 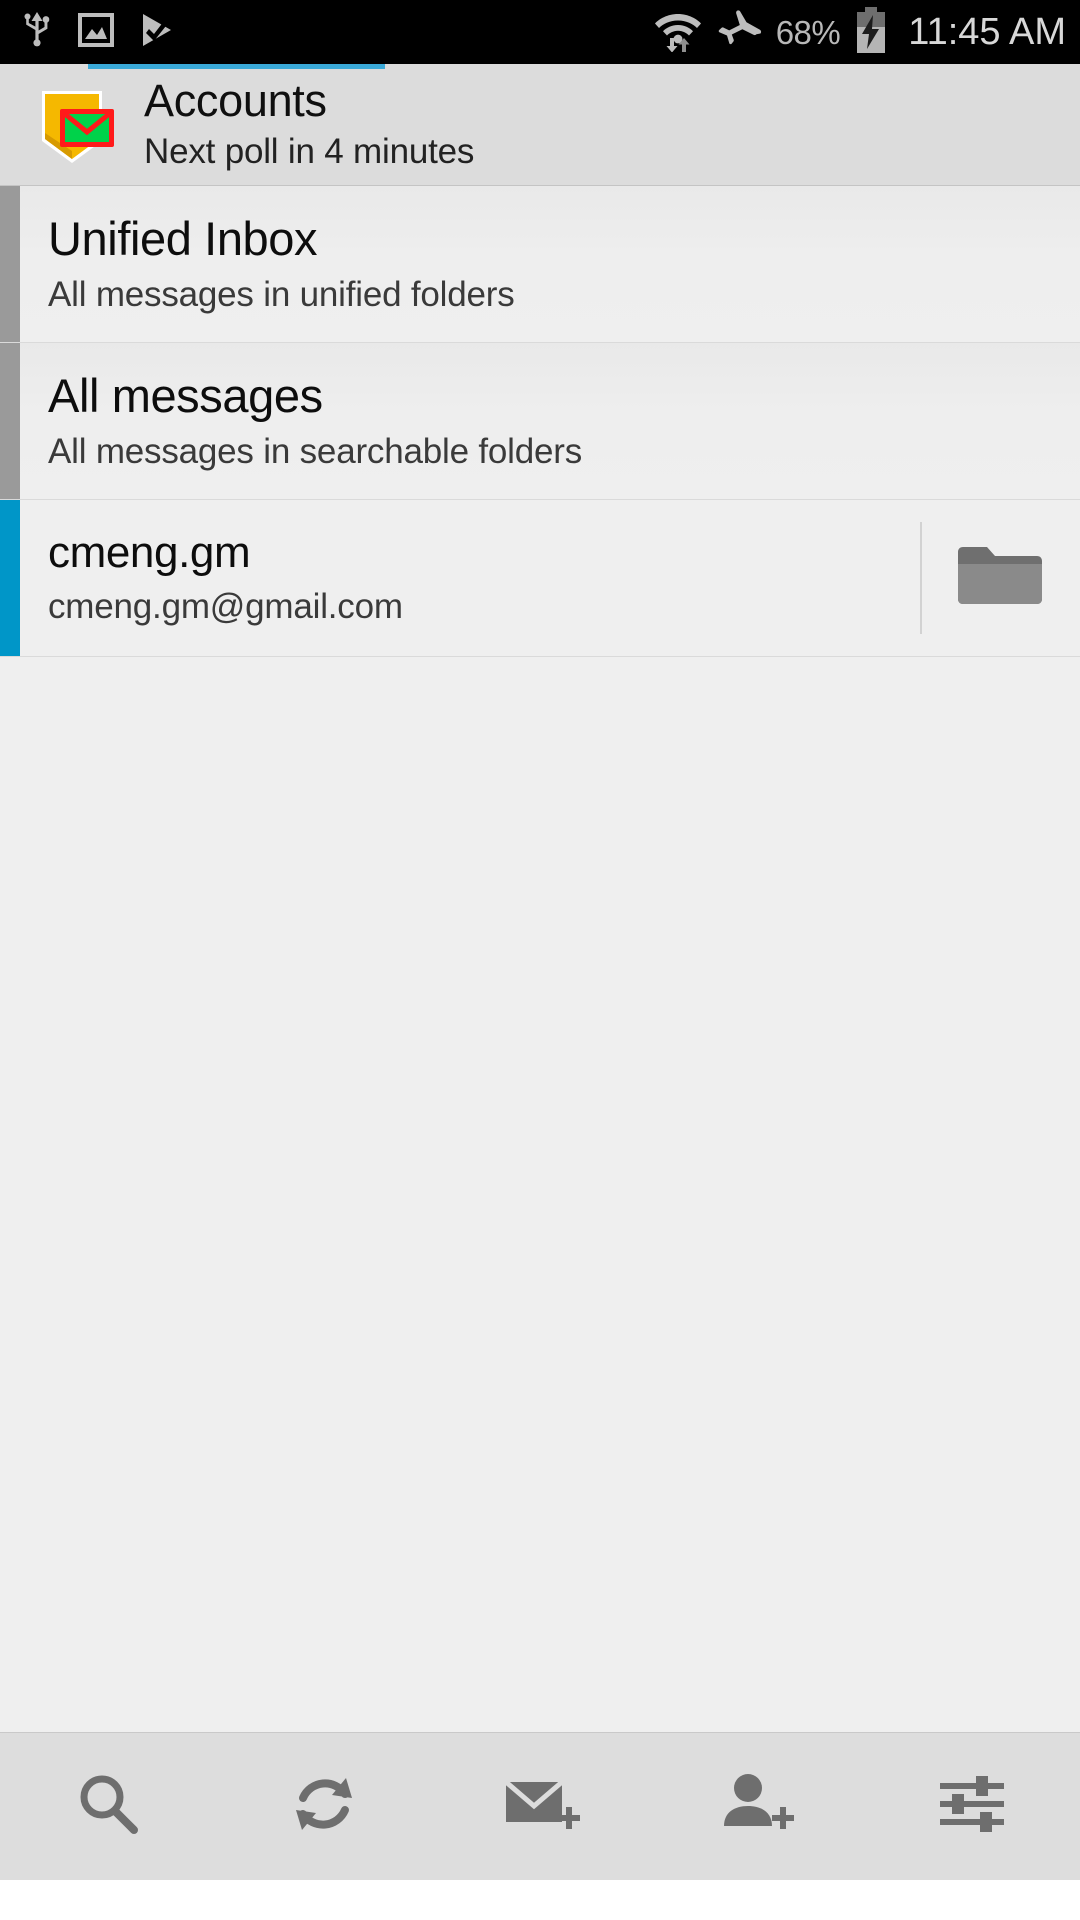 What do you see at coordinates (987, 32) in the screenshot?
I see `clock-label: 11:45 AM` at bounding box center [987, 32].